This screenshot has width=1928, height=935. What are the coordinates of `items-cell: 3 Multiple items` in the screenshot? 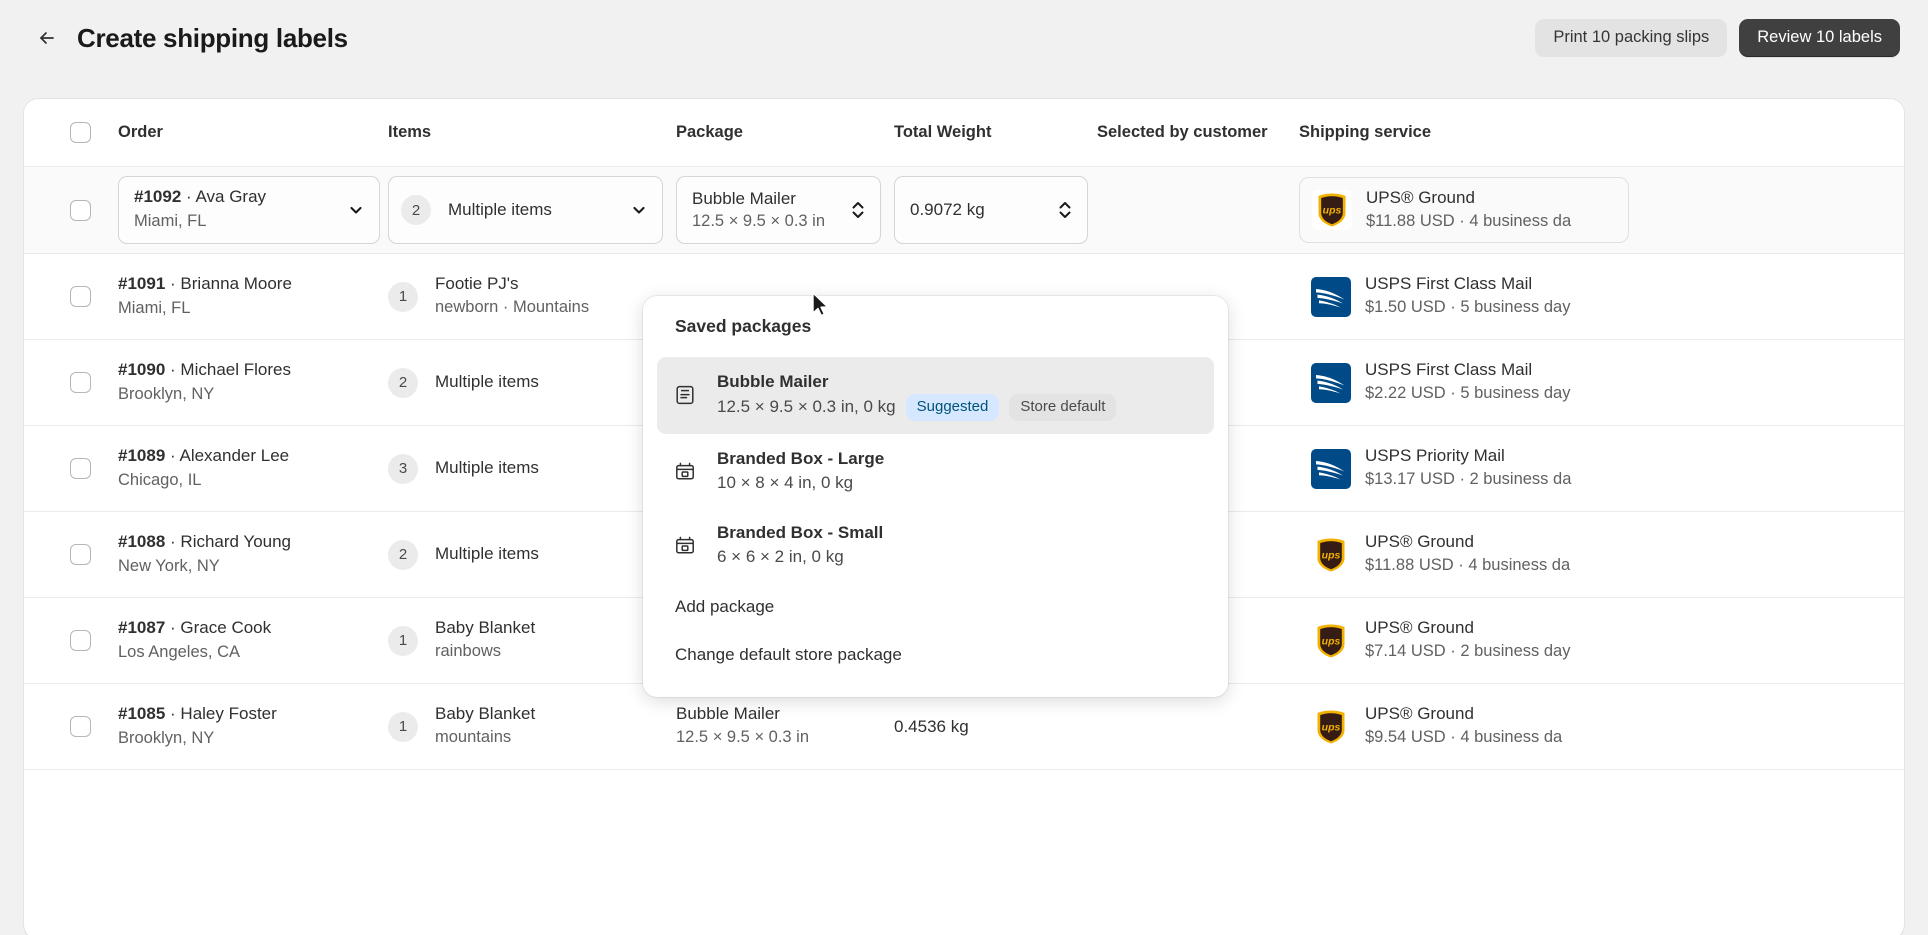 It's located at (532, 468).